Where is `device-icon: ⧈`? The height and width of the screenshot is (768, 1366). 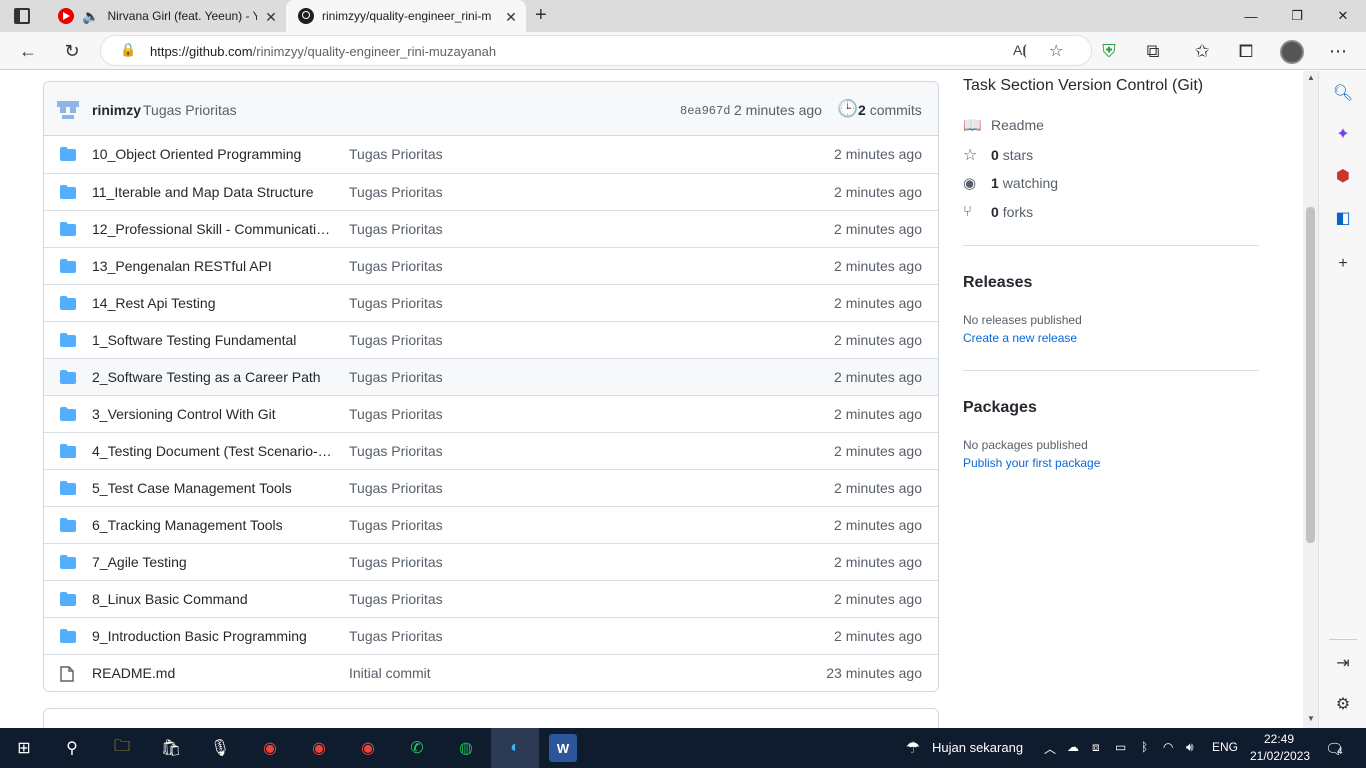 device-icon: ⧈ is located at coordinates (1096, 747).